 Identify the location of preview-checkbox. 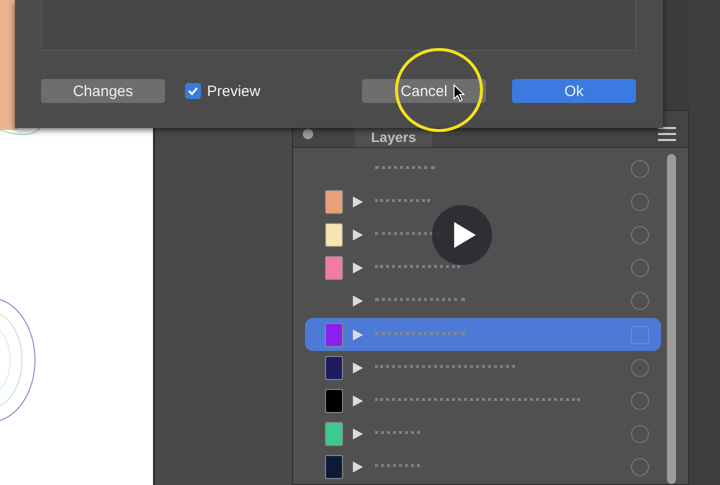
(193, 91).